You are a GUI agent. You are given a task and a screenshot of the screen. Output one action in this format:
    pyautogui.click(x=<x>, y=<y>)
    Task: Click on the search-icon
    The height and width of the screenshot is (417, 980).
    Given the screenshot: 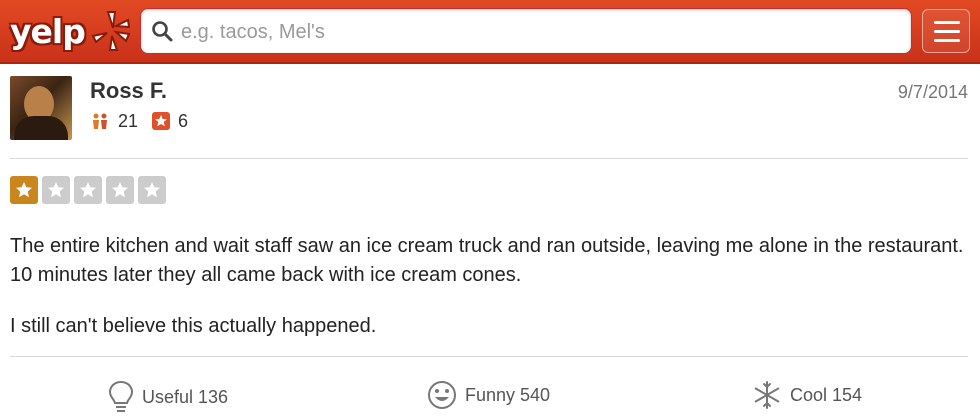 What is the action you would take?
    pyautogui.click(x=162, y=31)
    